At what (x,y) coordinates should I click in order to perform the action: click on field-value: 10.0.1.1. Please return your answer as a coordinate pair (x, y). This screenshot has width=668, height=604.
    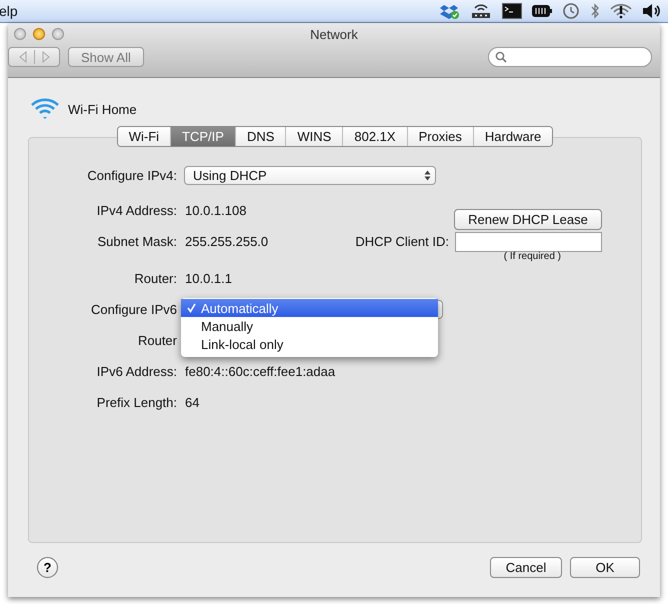
    Looking at the image, I should click on (208, 278).